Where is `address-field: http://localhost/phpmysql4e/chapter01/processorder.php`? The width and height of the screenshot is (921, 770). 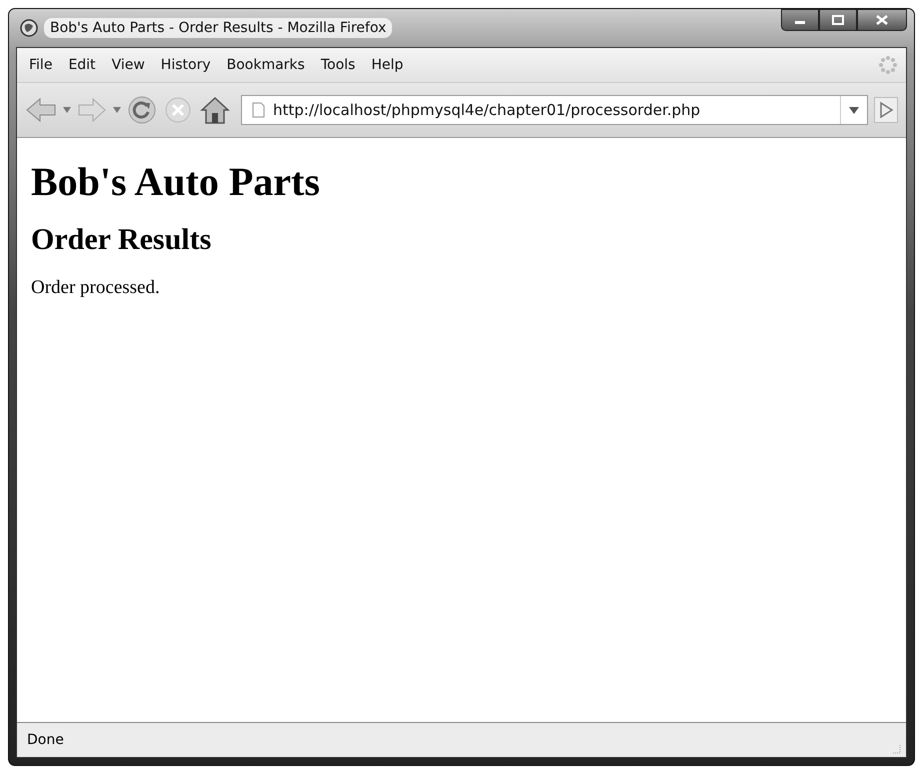
address-field: http://localhost/phpmysql4e/chapter01/processorder.php is located at coordinates (554, 110).